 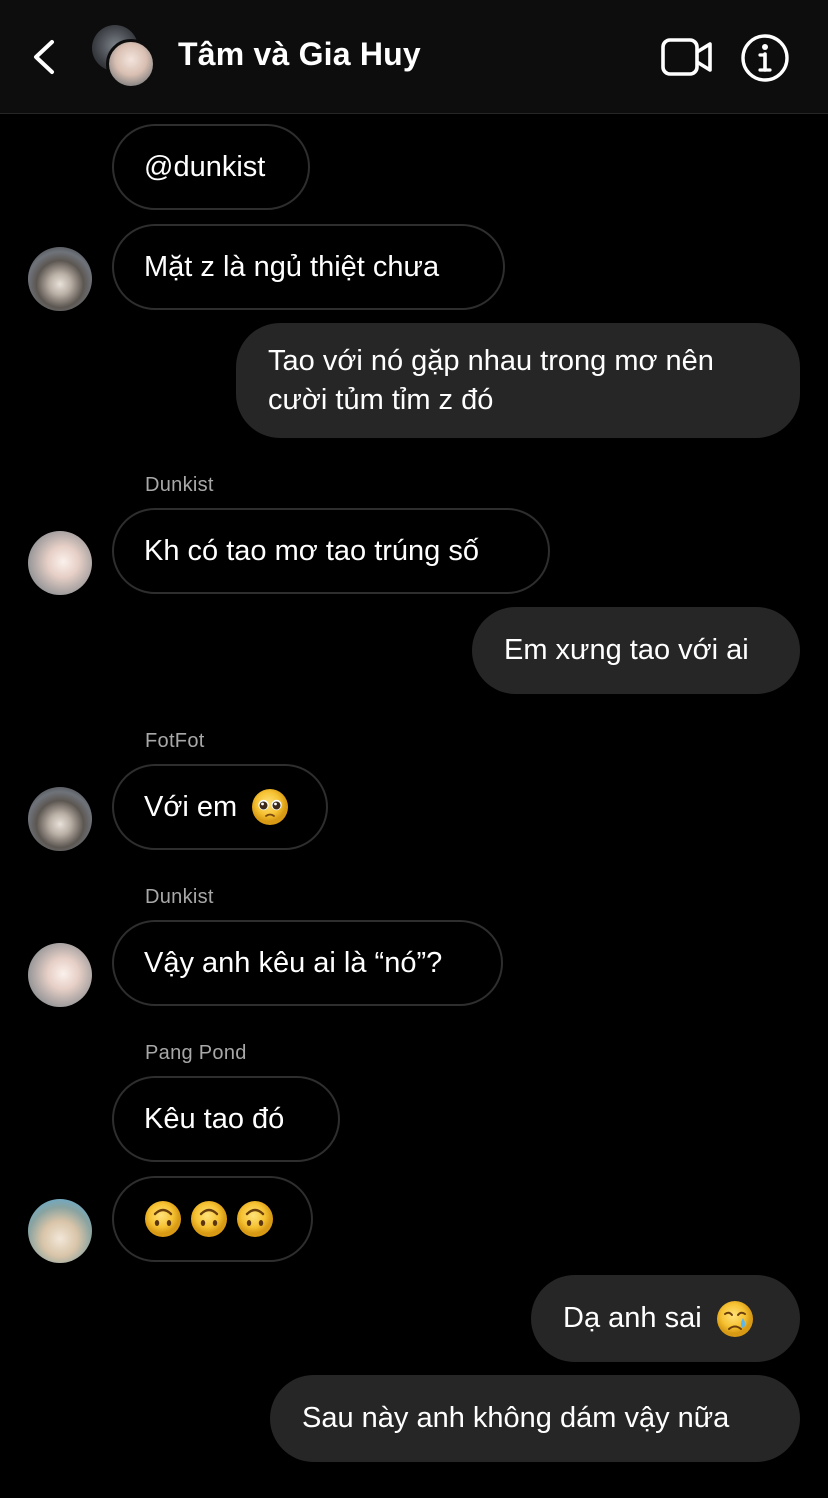 I want to click on group-avatar, so click(x=125, y=58).